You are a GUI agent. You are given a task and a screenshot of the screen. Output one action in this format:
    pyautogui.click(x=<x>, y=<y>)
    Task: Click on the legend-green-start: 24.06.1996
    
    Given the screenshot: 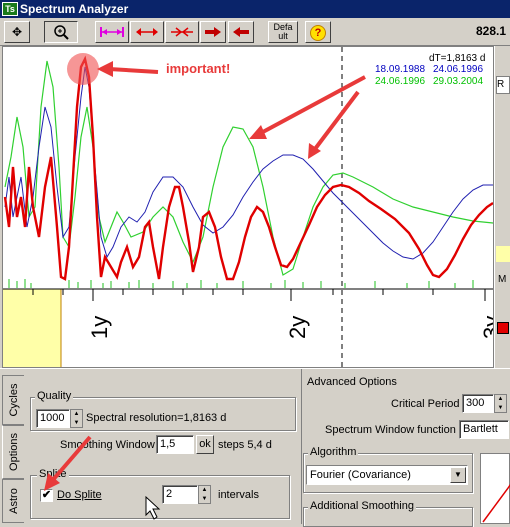 What is the action you would take?
    pyautogui.click(x=400, y=81)
    